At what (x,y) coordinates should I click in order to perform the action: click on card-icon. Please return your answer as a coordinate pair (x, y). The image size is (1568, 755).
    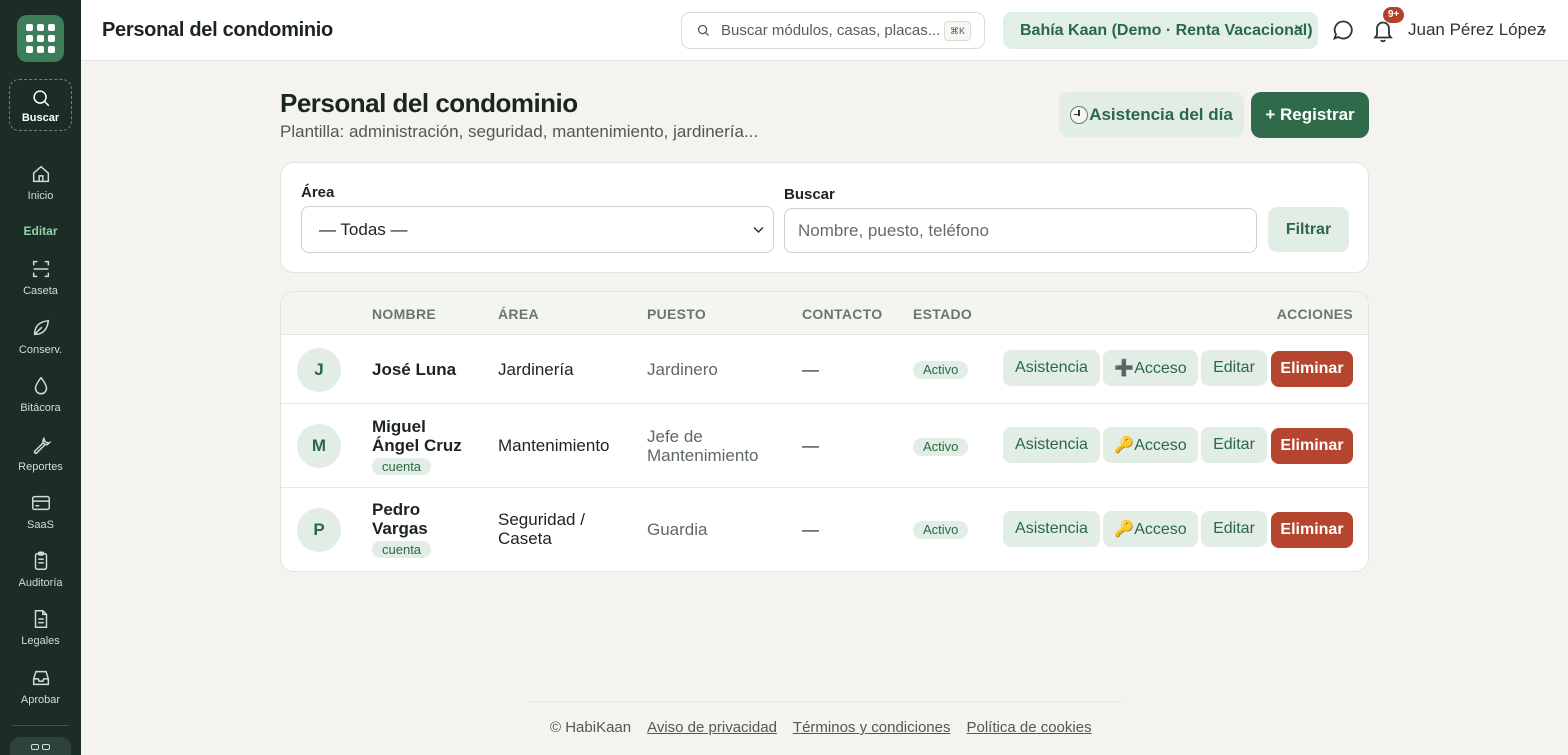
    Looking at the image, I should click on (40, 503).